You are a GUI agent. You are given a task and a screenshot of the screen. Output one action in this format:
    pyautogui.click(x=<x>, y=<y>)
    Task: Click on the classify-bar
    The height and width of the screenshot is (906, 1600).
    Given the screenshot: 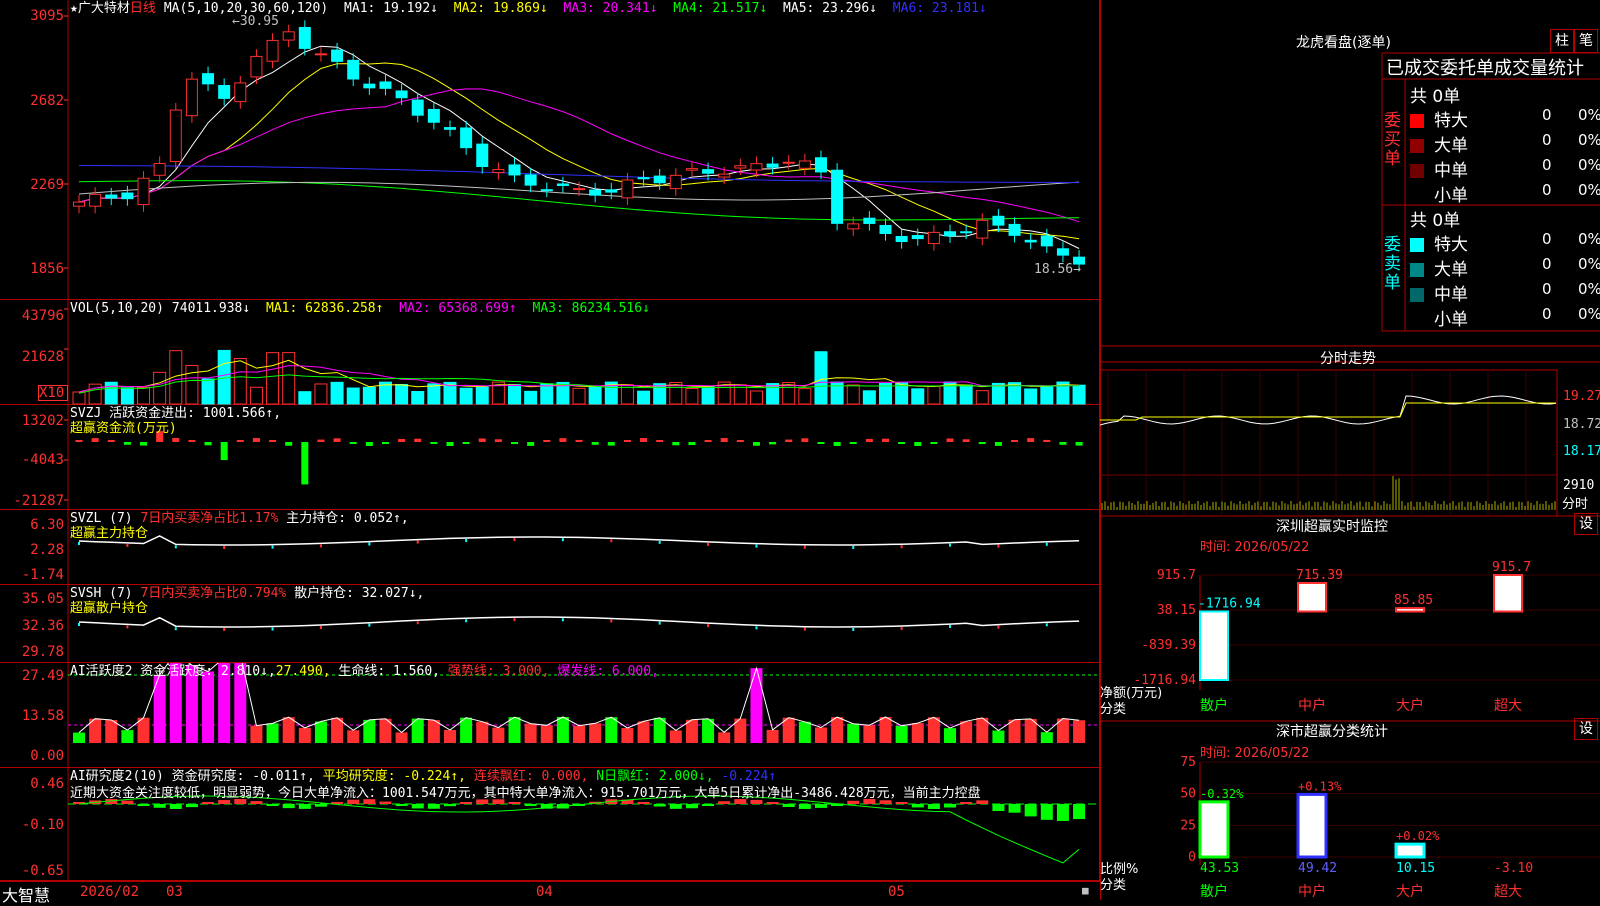 What is the action you would take?
    pyautogui.click(x=1214, y=829)
    